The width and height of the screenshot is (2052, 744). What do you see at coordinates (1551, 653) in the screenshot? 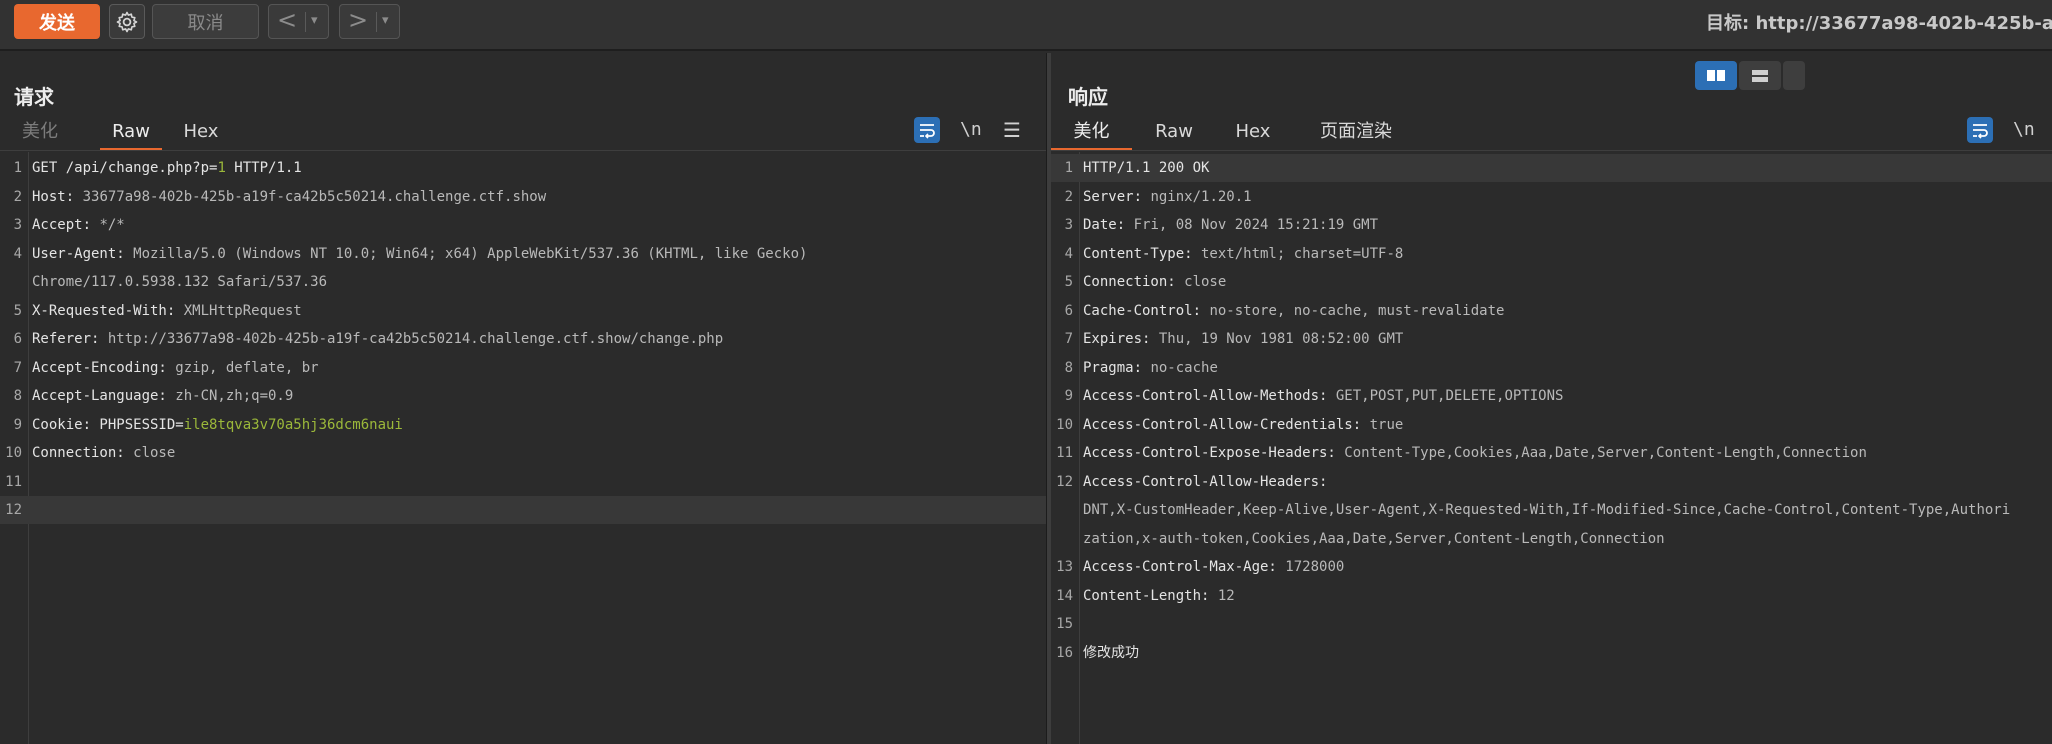
I see `code-line: 16 修改成功` at bounding box center [1551, 653].